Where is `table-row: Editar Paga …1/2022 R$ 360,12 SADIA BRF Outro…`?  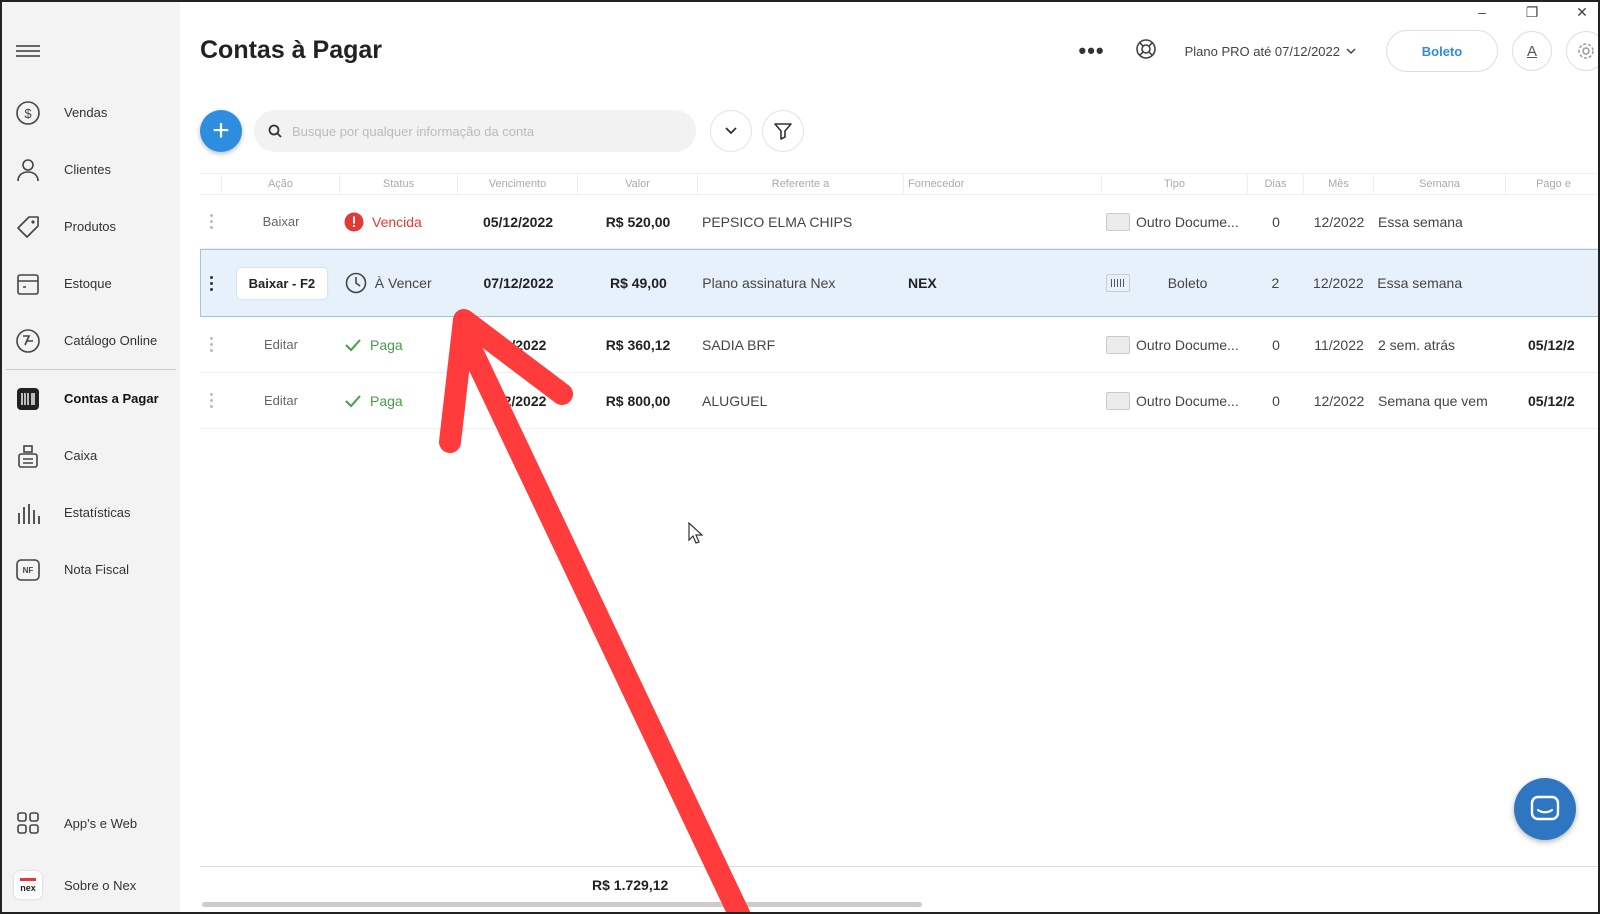
table-row: Editar Paga …1/2022 R$ 360,12 SADIA BRF Outro… is located at coordinates (899, 345).